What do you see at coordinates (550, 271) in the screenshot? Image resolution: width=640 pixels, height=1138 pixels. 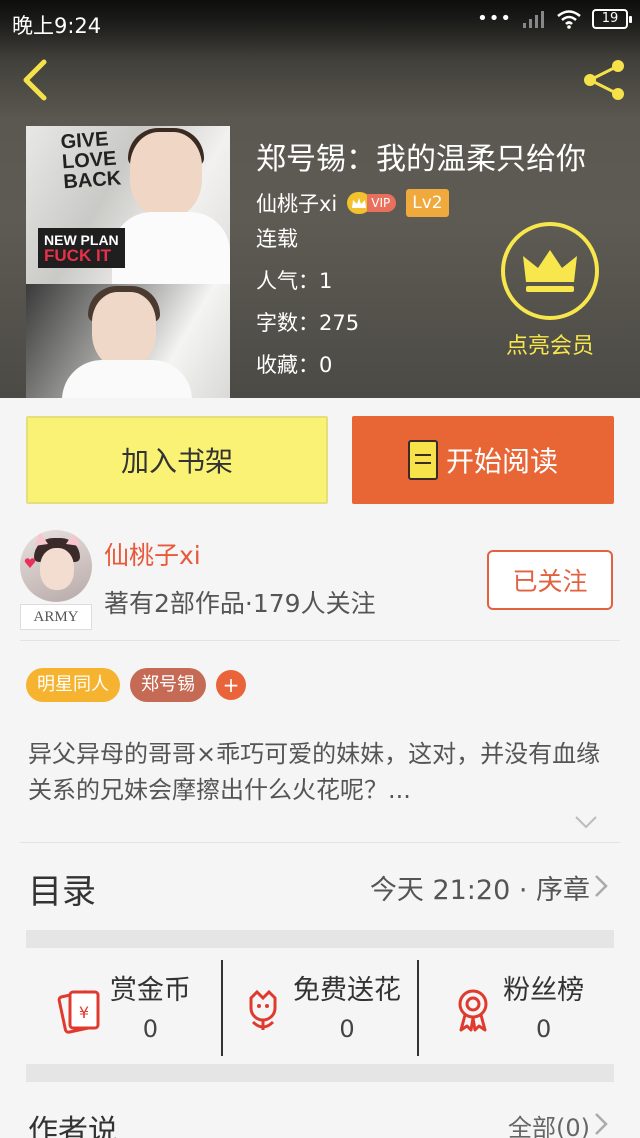 I see `crown-icon` at bounding box center [550, 271].